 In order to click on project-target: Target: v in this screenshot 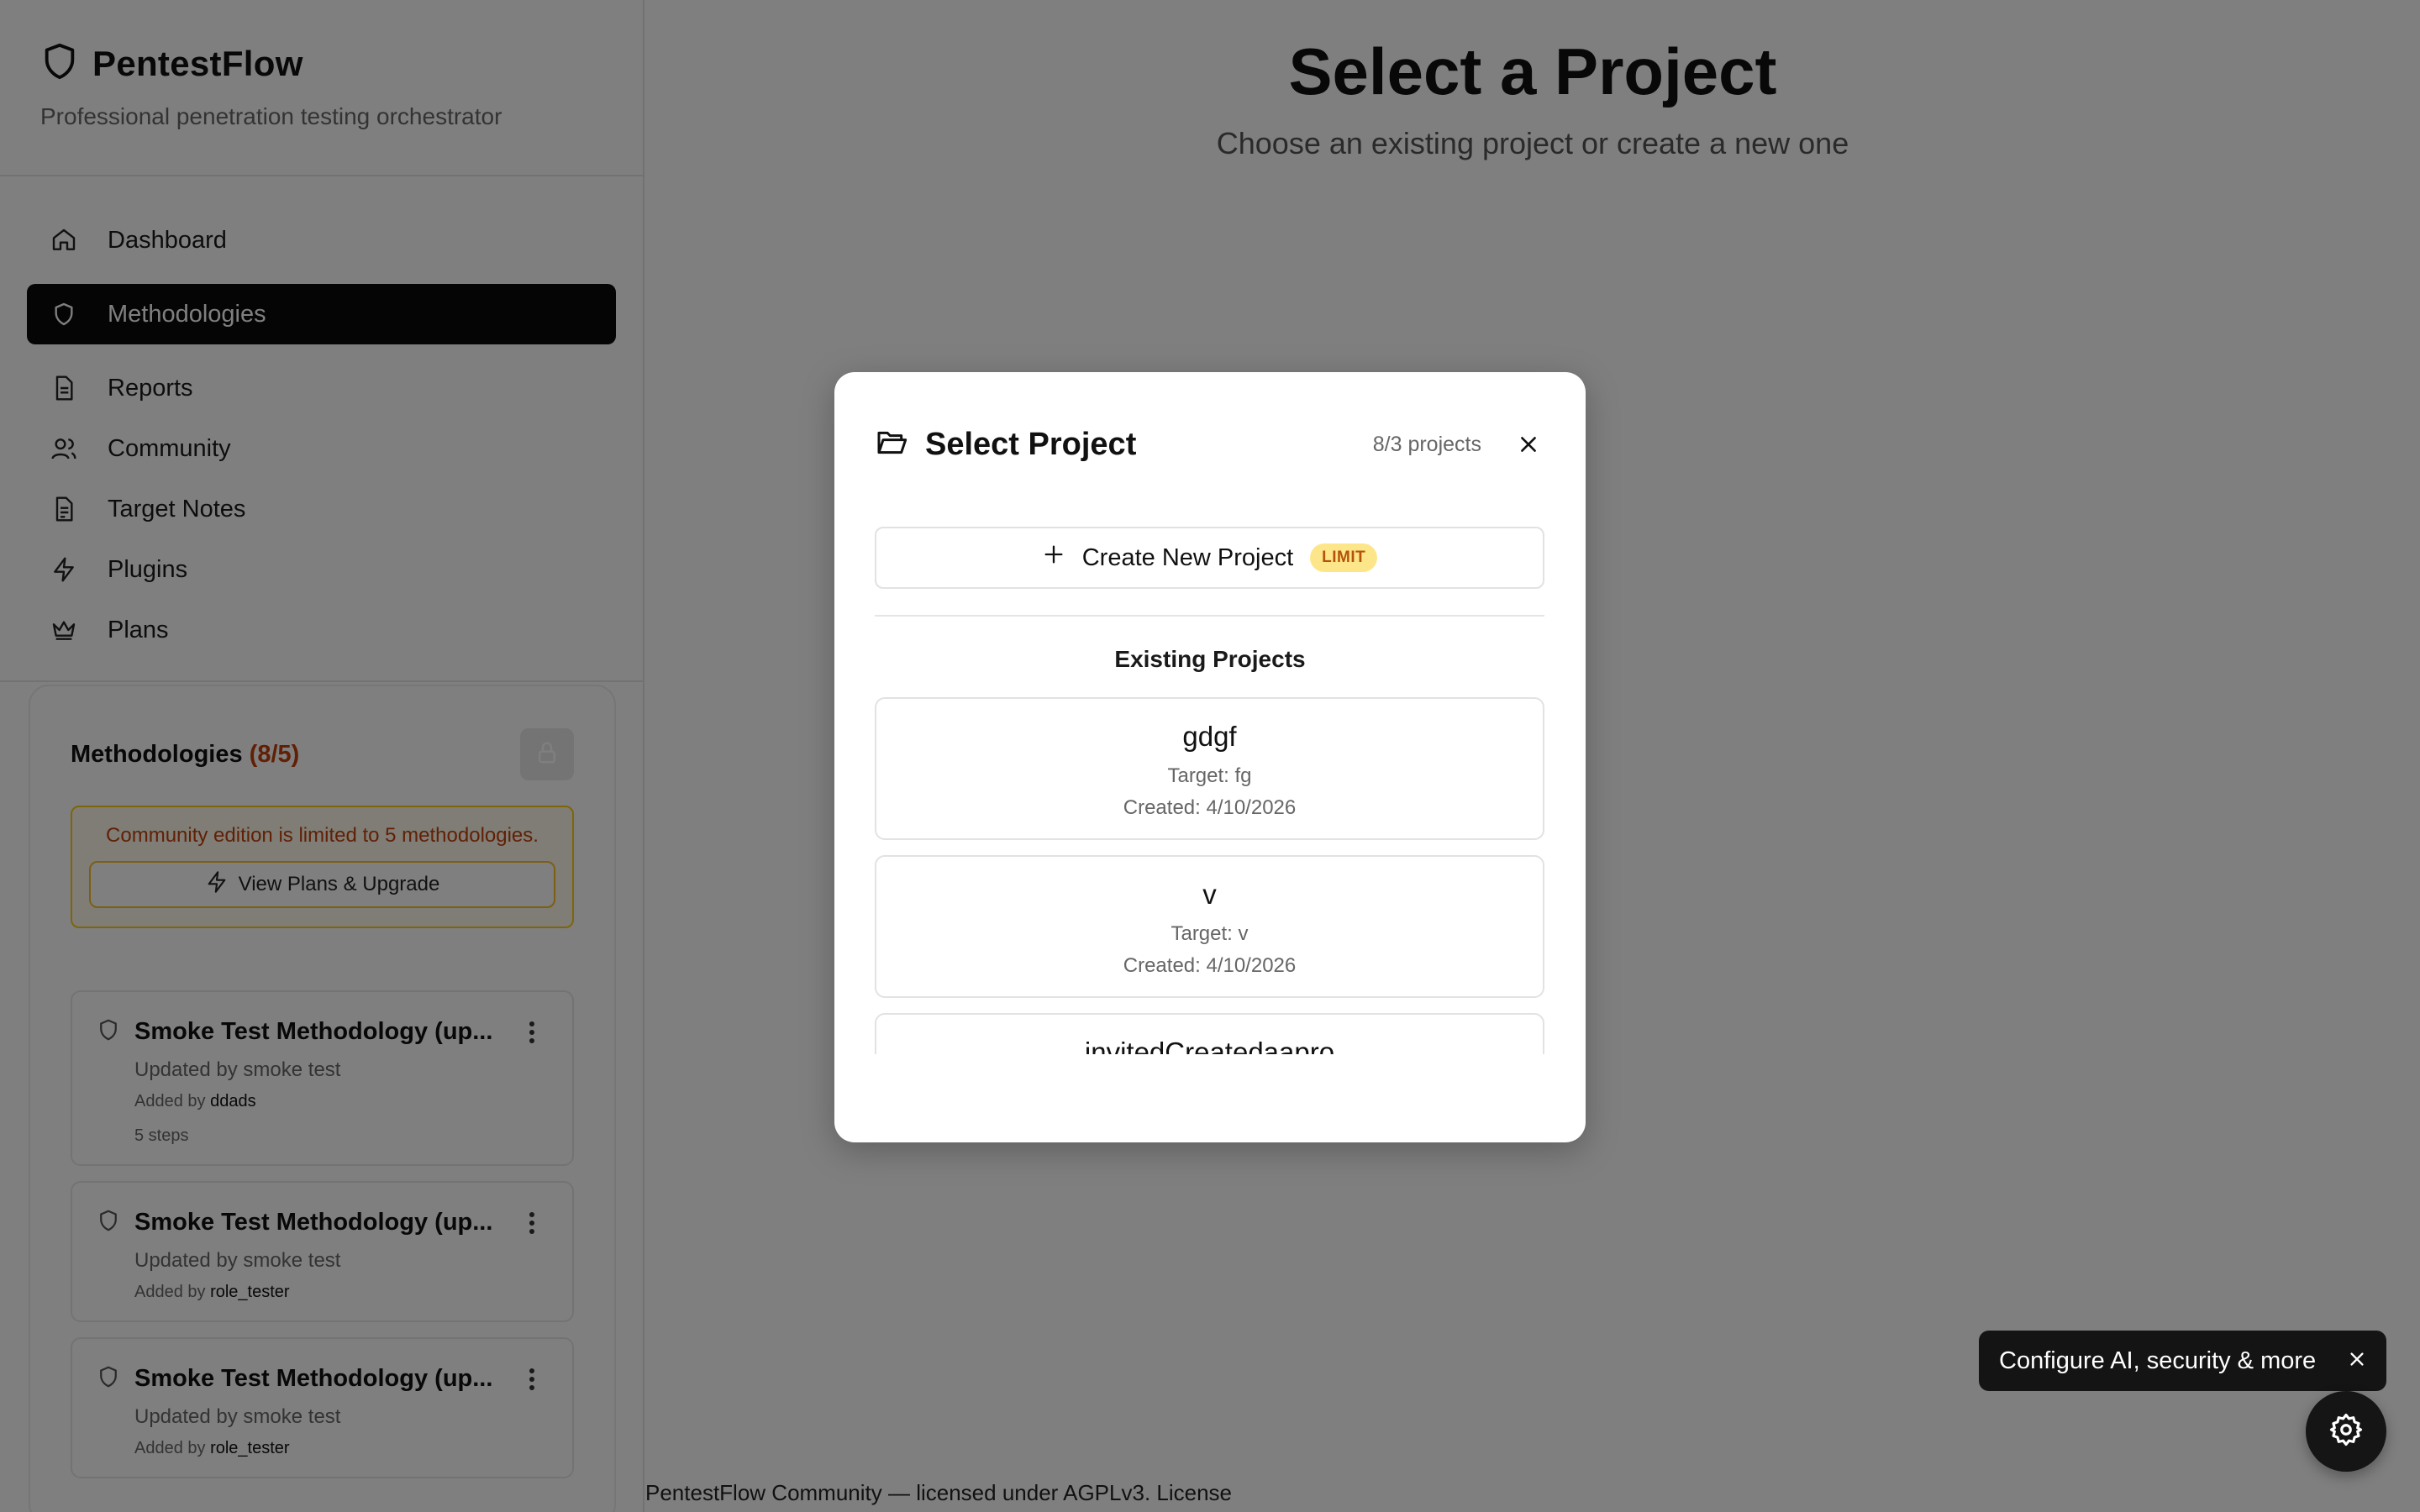, I will do `click(1210, 933)`.